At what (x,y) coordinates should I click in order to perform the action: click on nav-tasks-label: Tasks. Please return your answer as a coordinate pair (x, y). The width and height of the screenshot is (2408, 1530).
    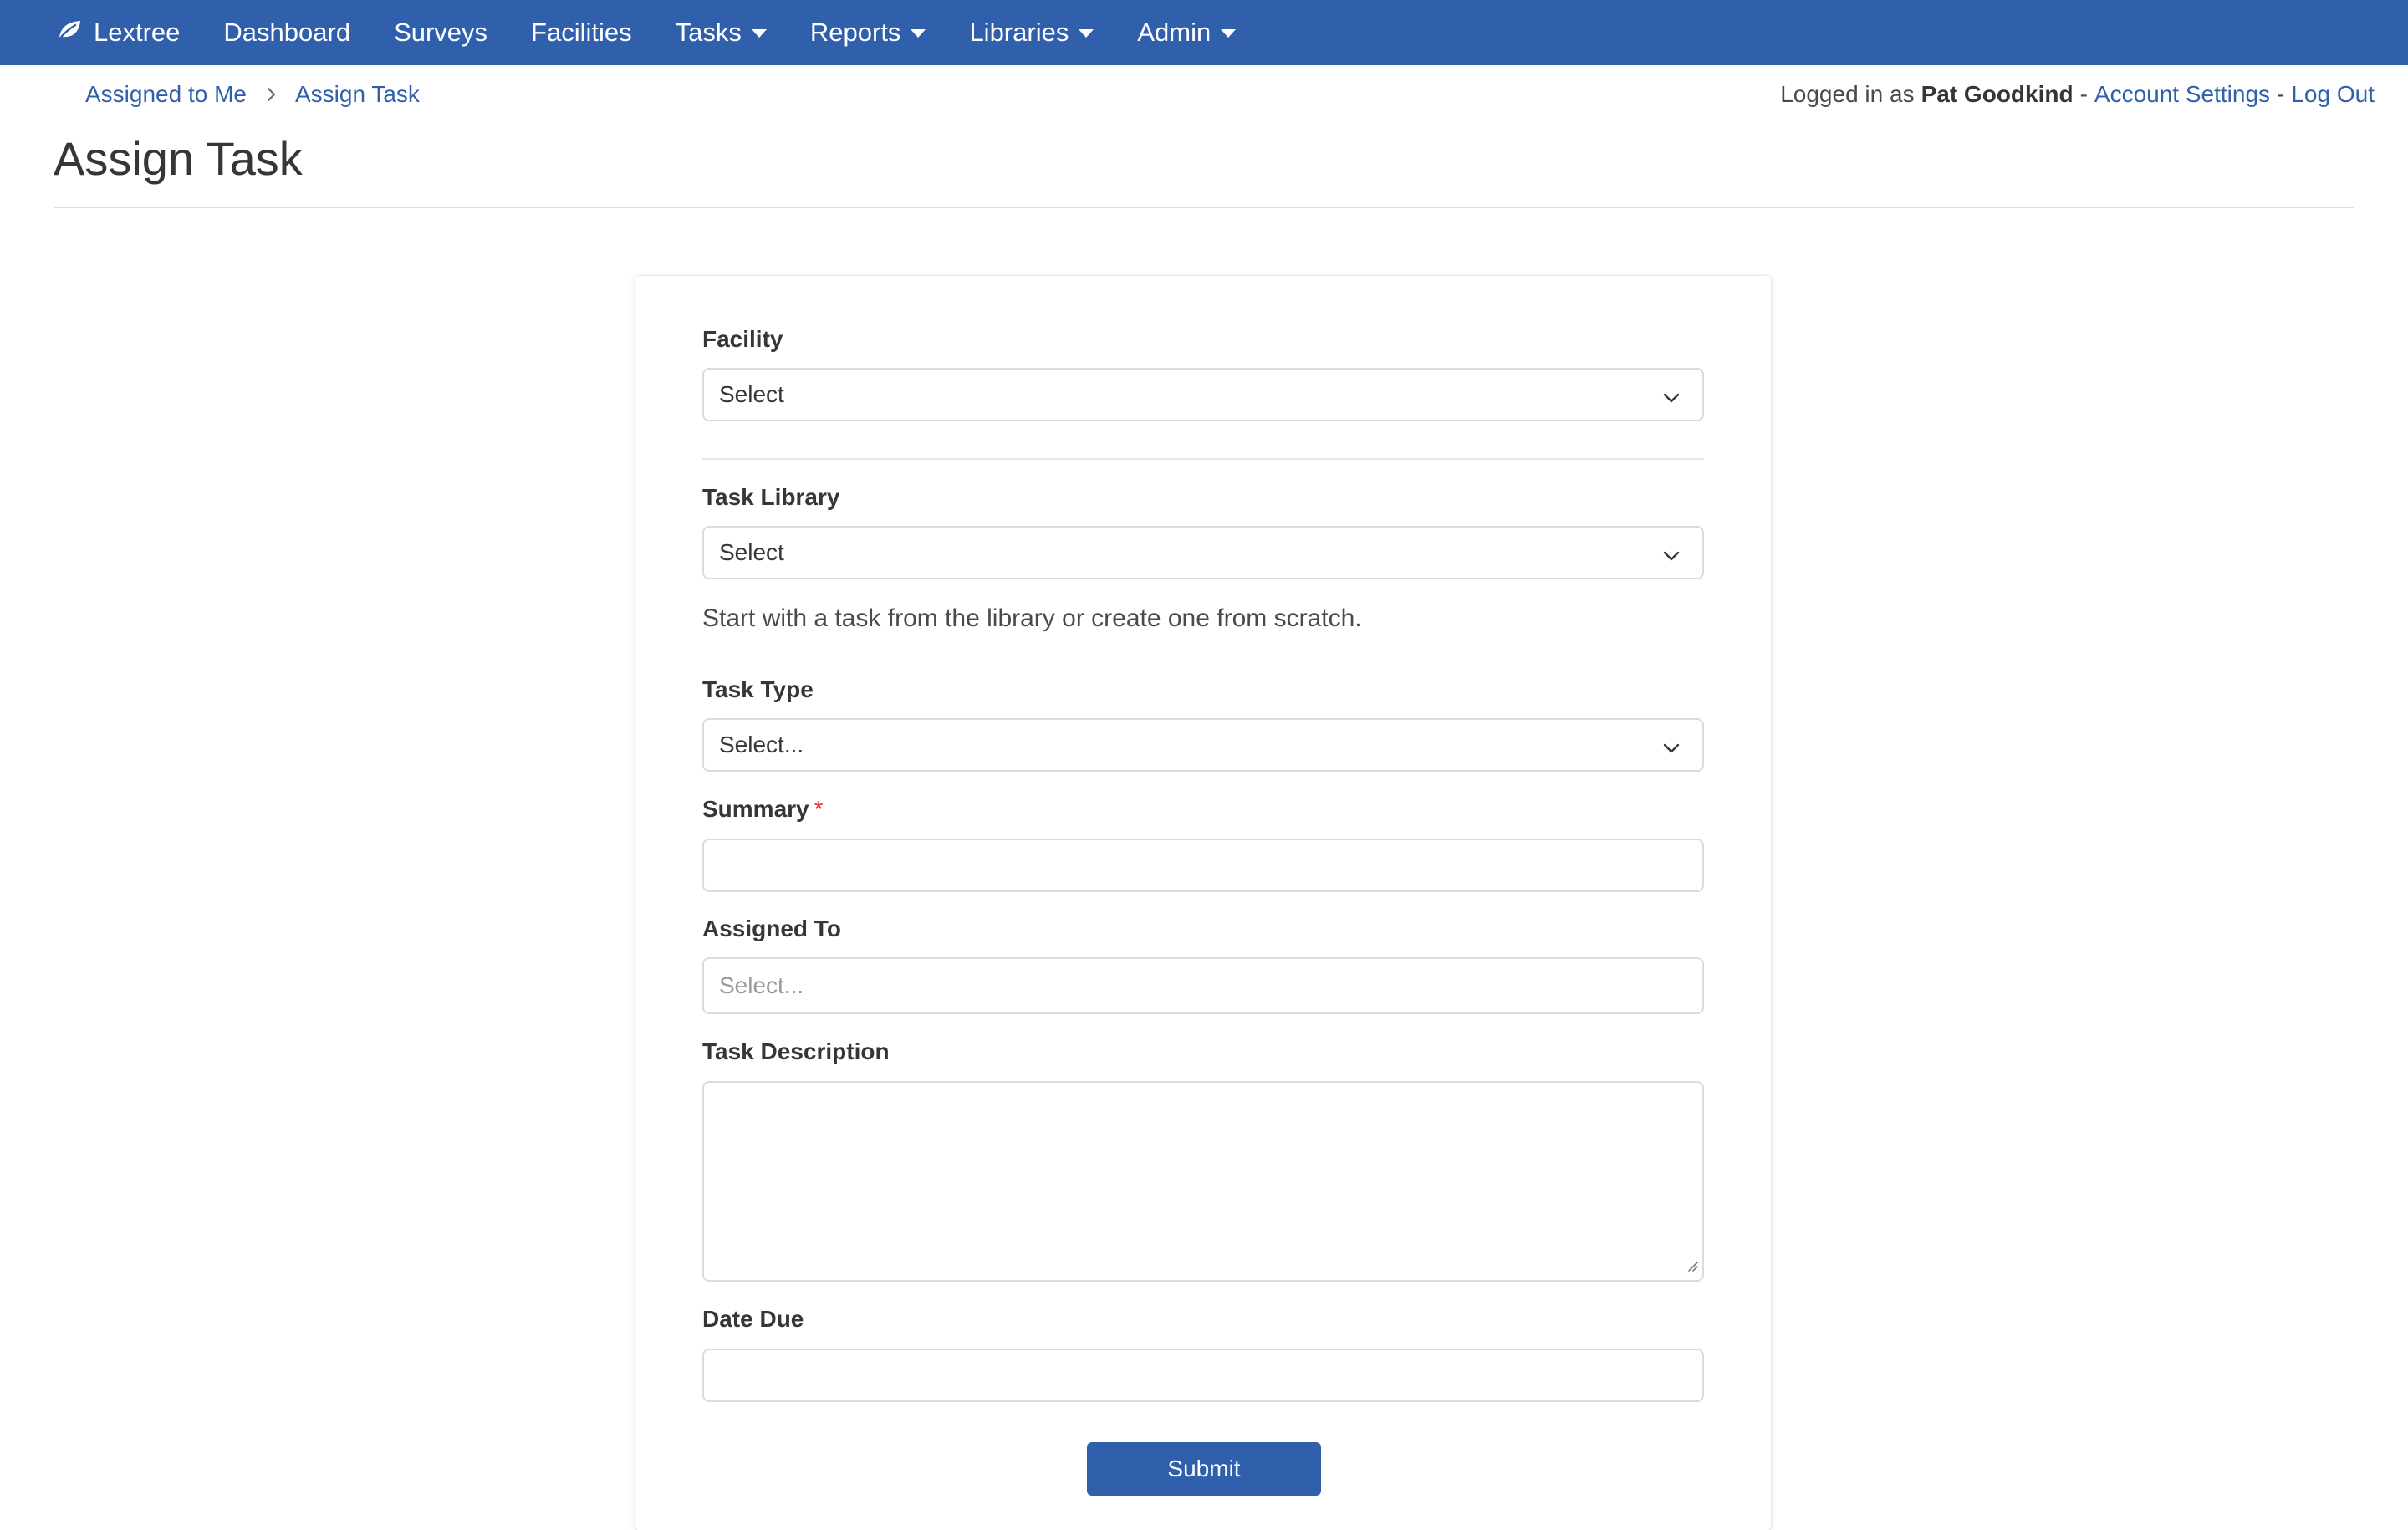
    Looking at the image, I should click on (708, 32).